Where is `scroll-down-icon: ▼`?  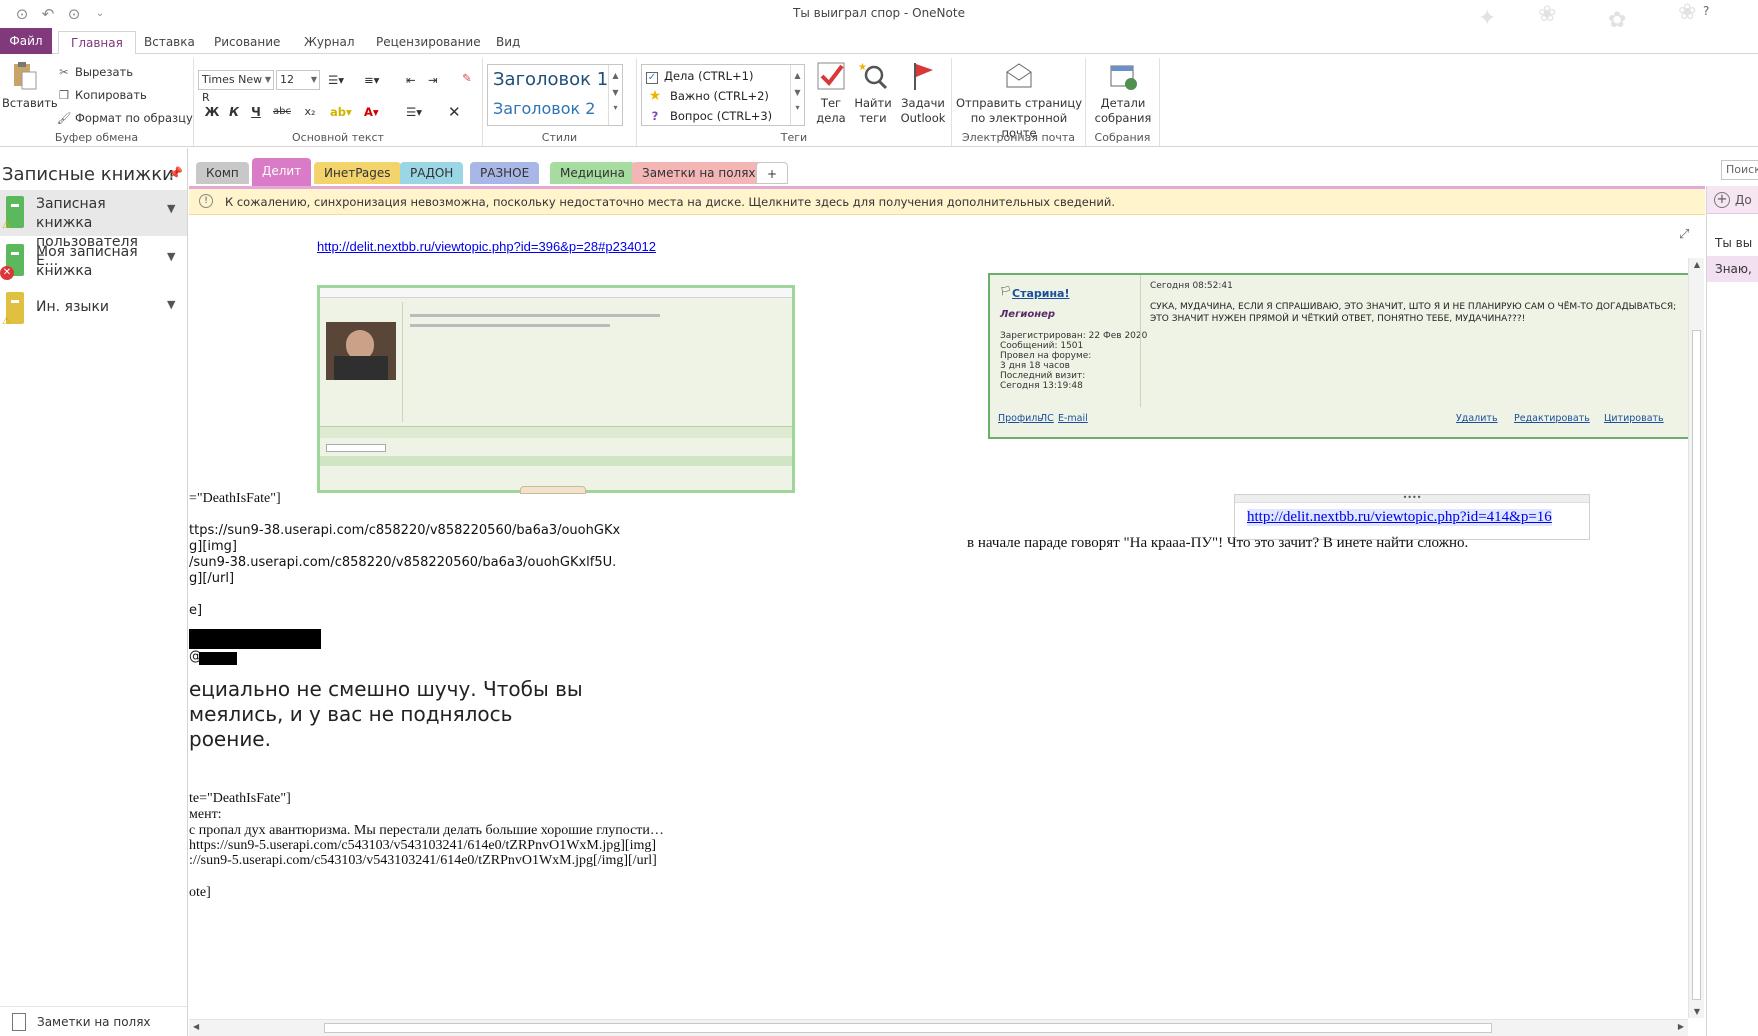
scroll-down-icon: ▼ is located at coordinates (1697, 1011).